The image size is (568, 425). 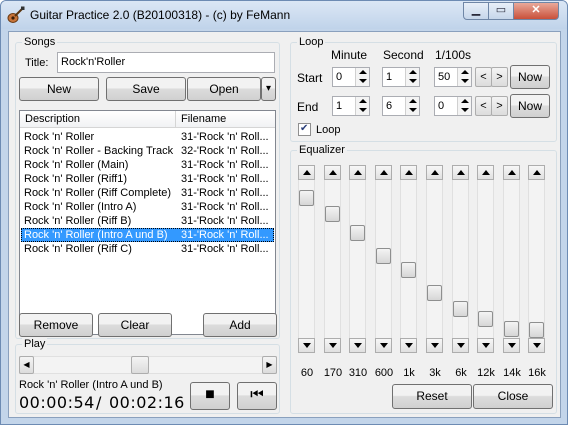 What do you see at coordinates (536, 11) in the screenshot?
I see `close-window-button: ✕` at bounding box center [536, 11].